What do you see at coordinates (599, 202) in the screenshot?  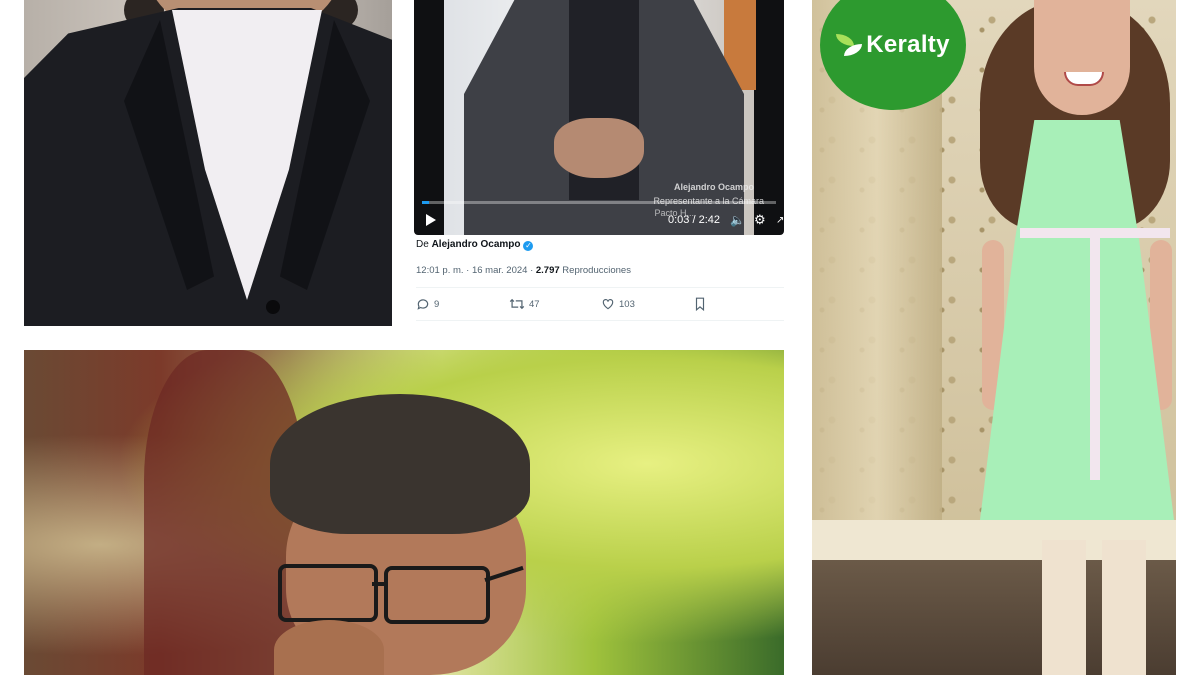 I see `video-progress-bar` at bounding box center [599, 202].